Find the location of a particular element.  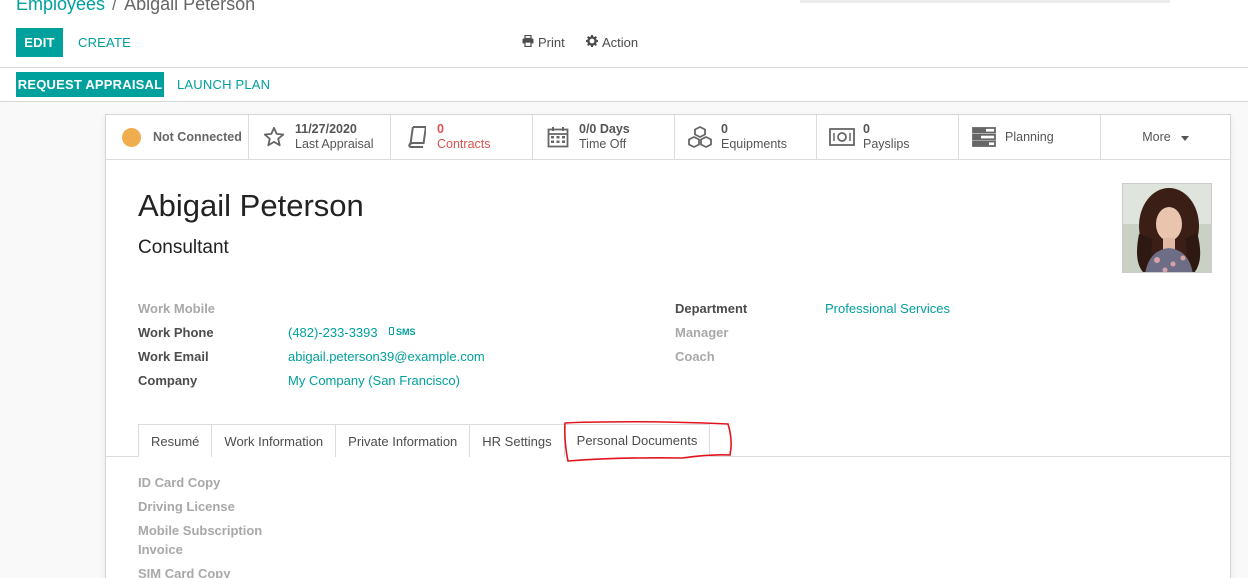

print-dropdown: Print is located at coordinates (543, 42).